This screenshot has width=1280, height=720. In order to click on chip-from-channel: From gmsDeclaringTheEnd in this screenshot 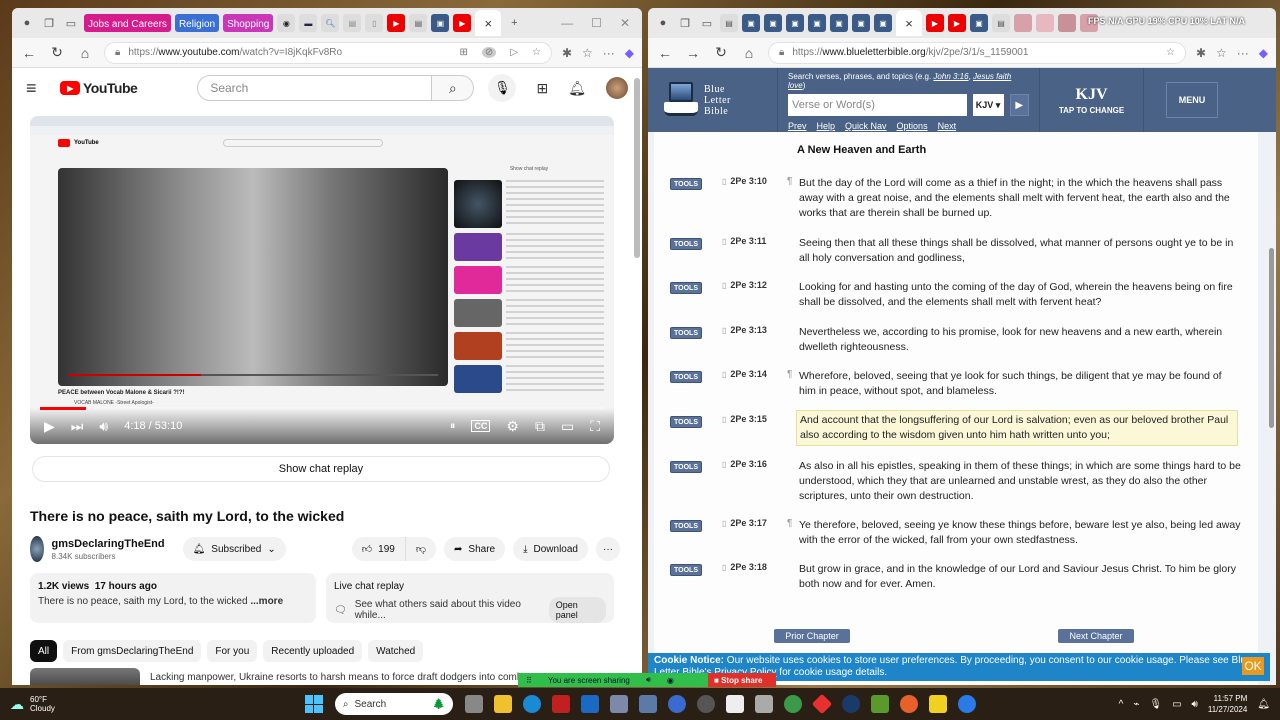, I will do `click(132, 651)`.